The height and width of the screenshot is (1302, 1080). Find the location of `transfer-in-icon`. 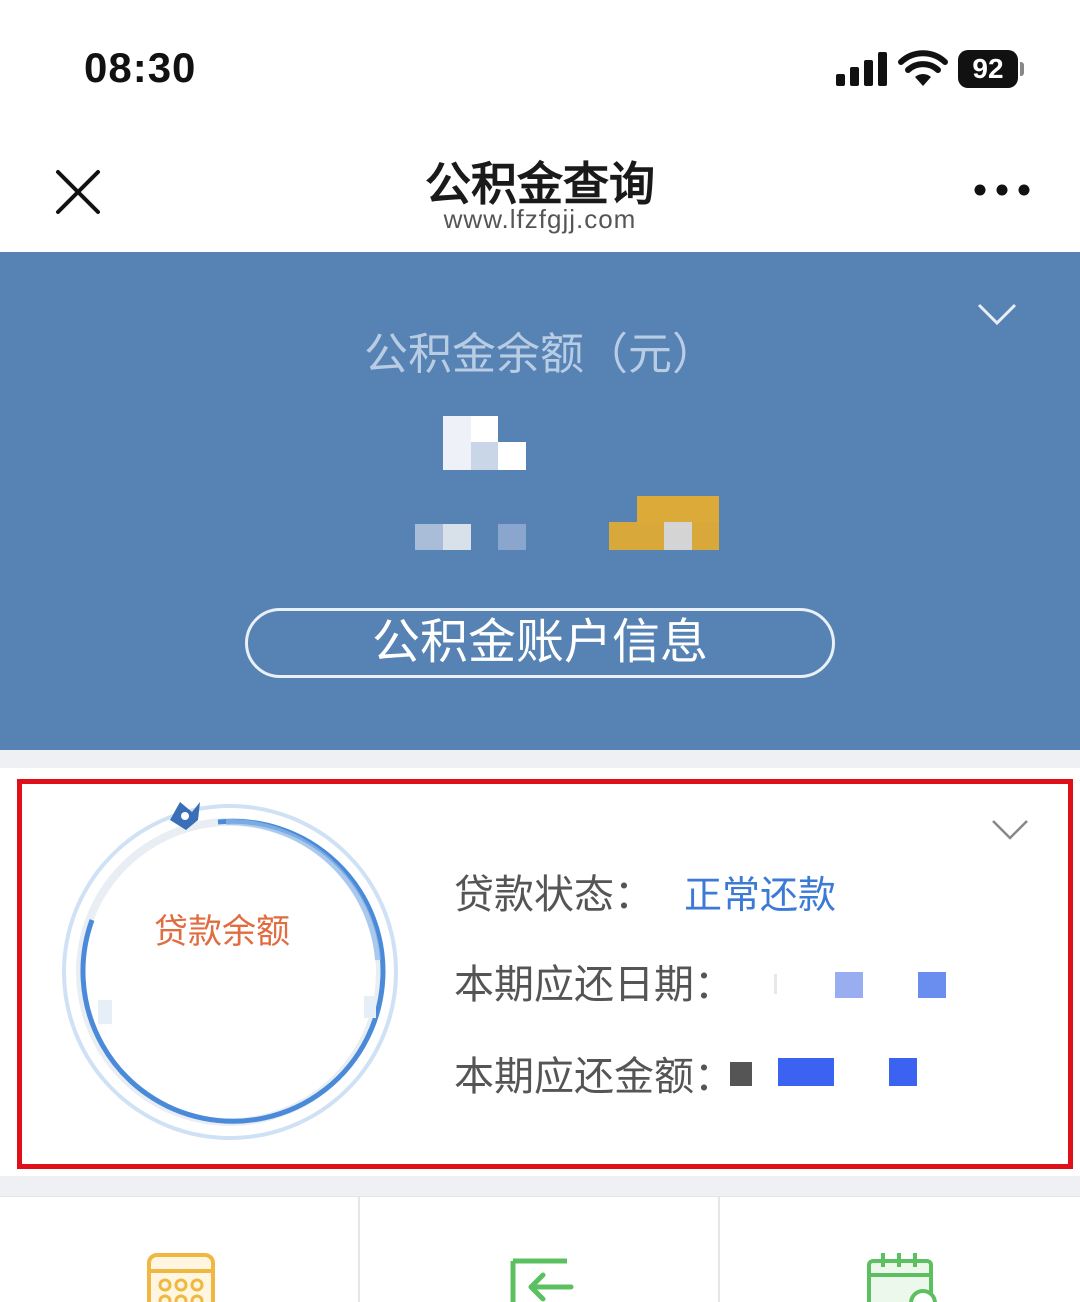

transfer-in-icon is located at coordinates (542, 1280).